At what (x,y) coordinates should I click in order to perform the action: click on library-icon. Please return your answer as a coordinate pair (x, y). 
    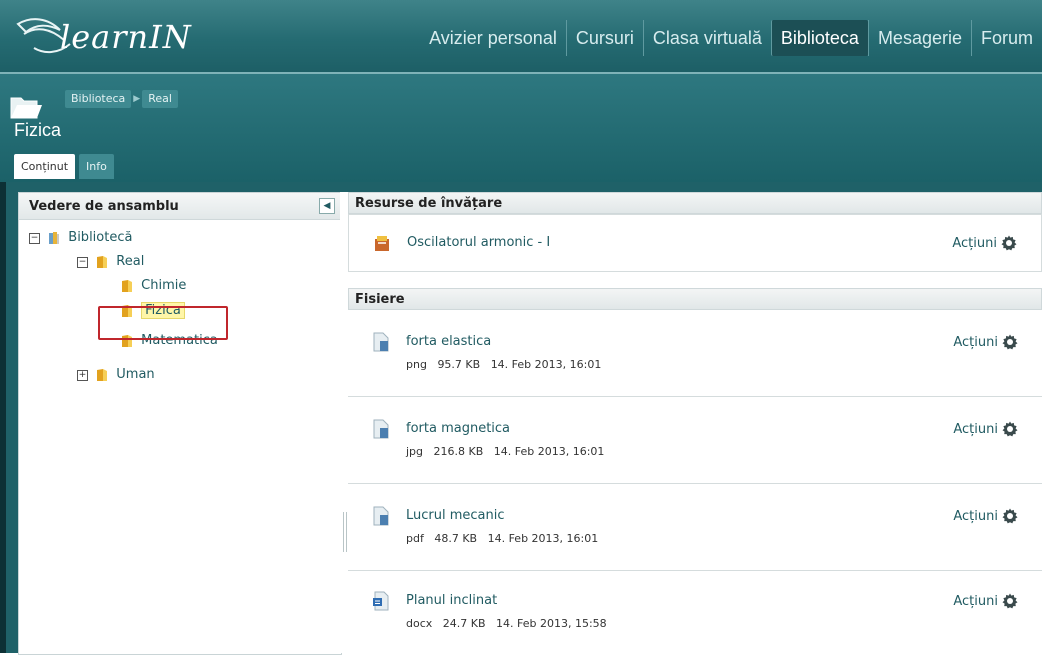
    Looking at the image, I should click on (54, 238).